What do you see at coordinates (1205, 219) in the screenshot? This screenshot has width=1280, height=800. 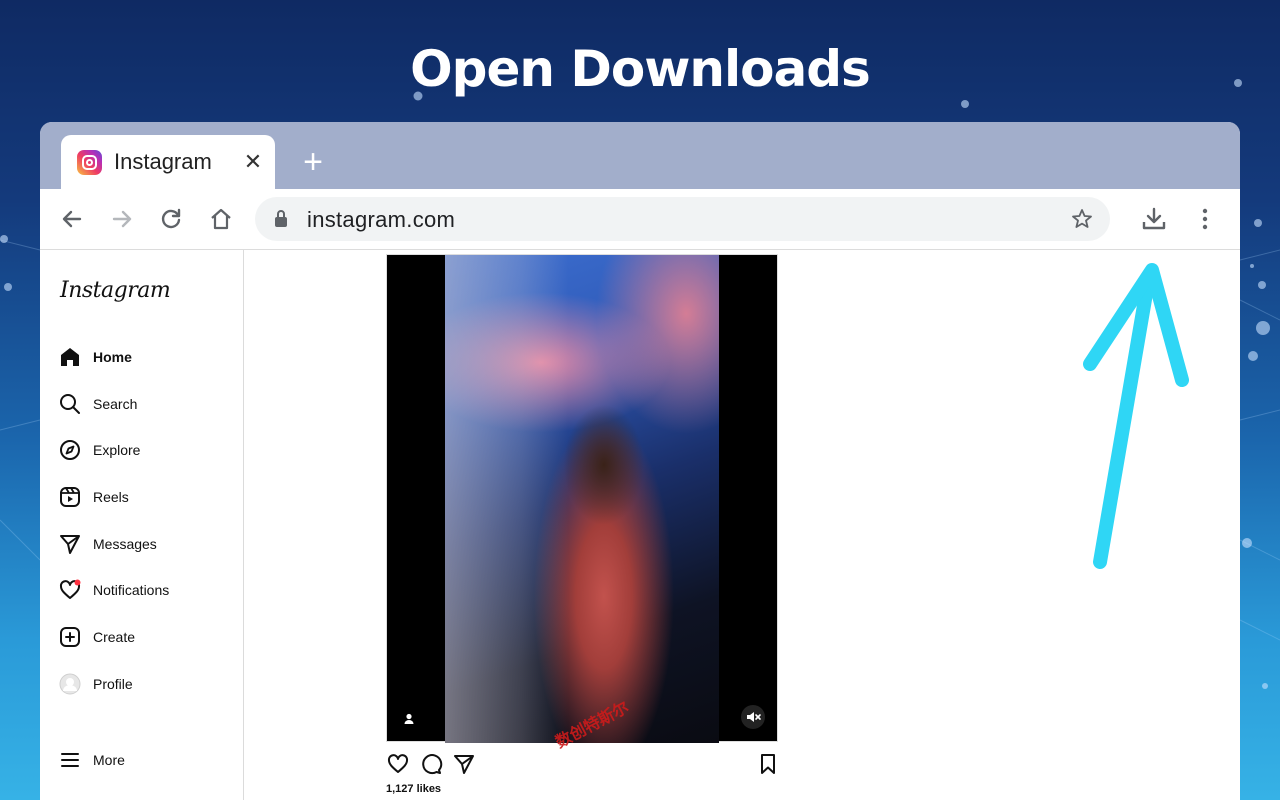 I see `kebab-menu-icon` at bounding box center [1205, 219].